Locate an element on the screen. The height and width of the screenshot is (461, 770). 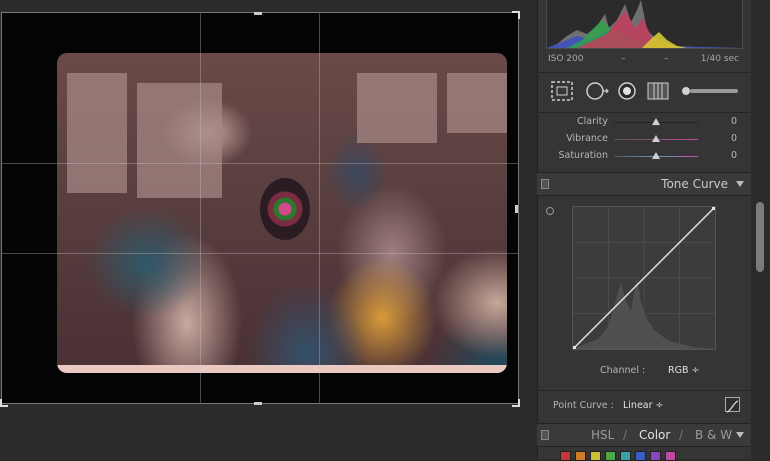
graduated-filter-icon is located at coordinates (658, 91).